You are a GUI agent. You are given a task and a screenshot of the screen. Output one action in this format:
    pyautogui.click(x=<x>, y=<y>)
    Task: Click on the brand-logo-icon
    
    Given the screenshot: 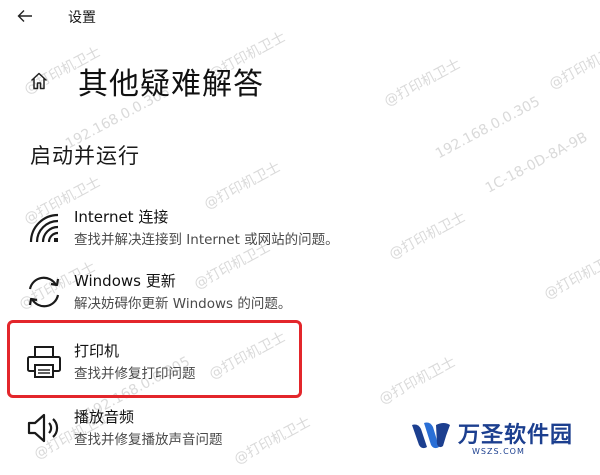 What is the action you would take?
    pyautogui.click(x=431, y=435)
    